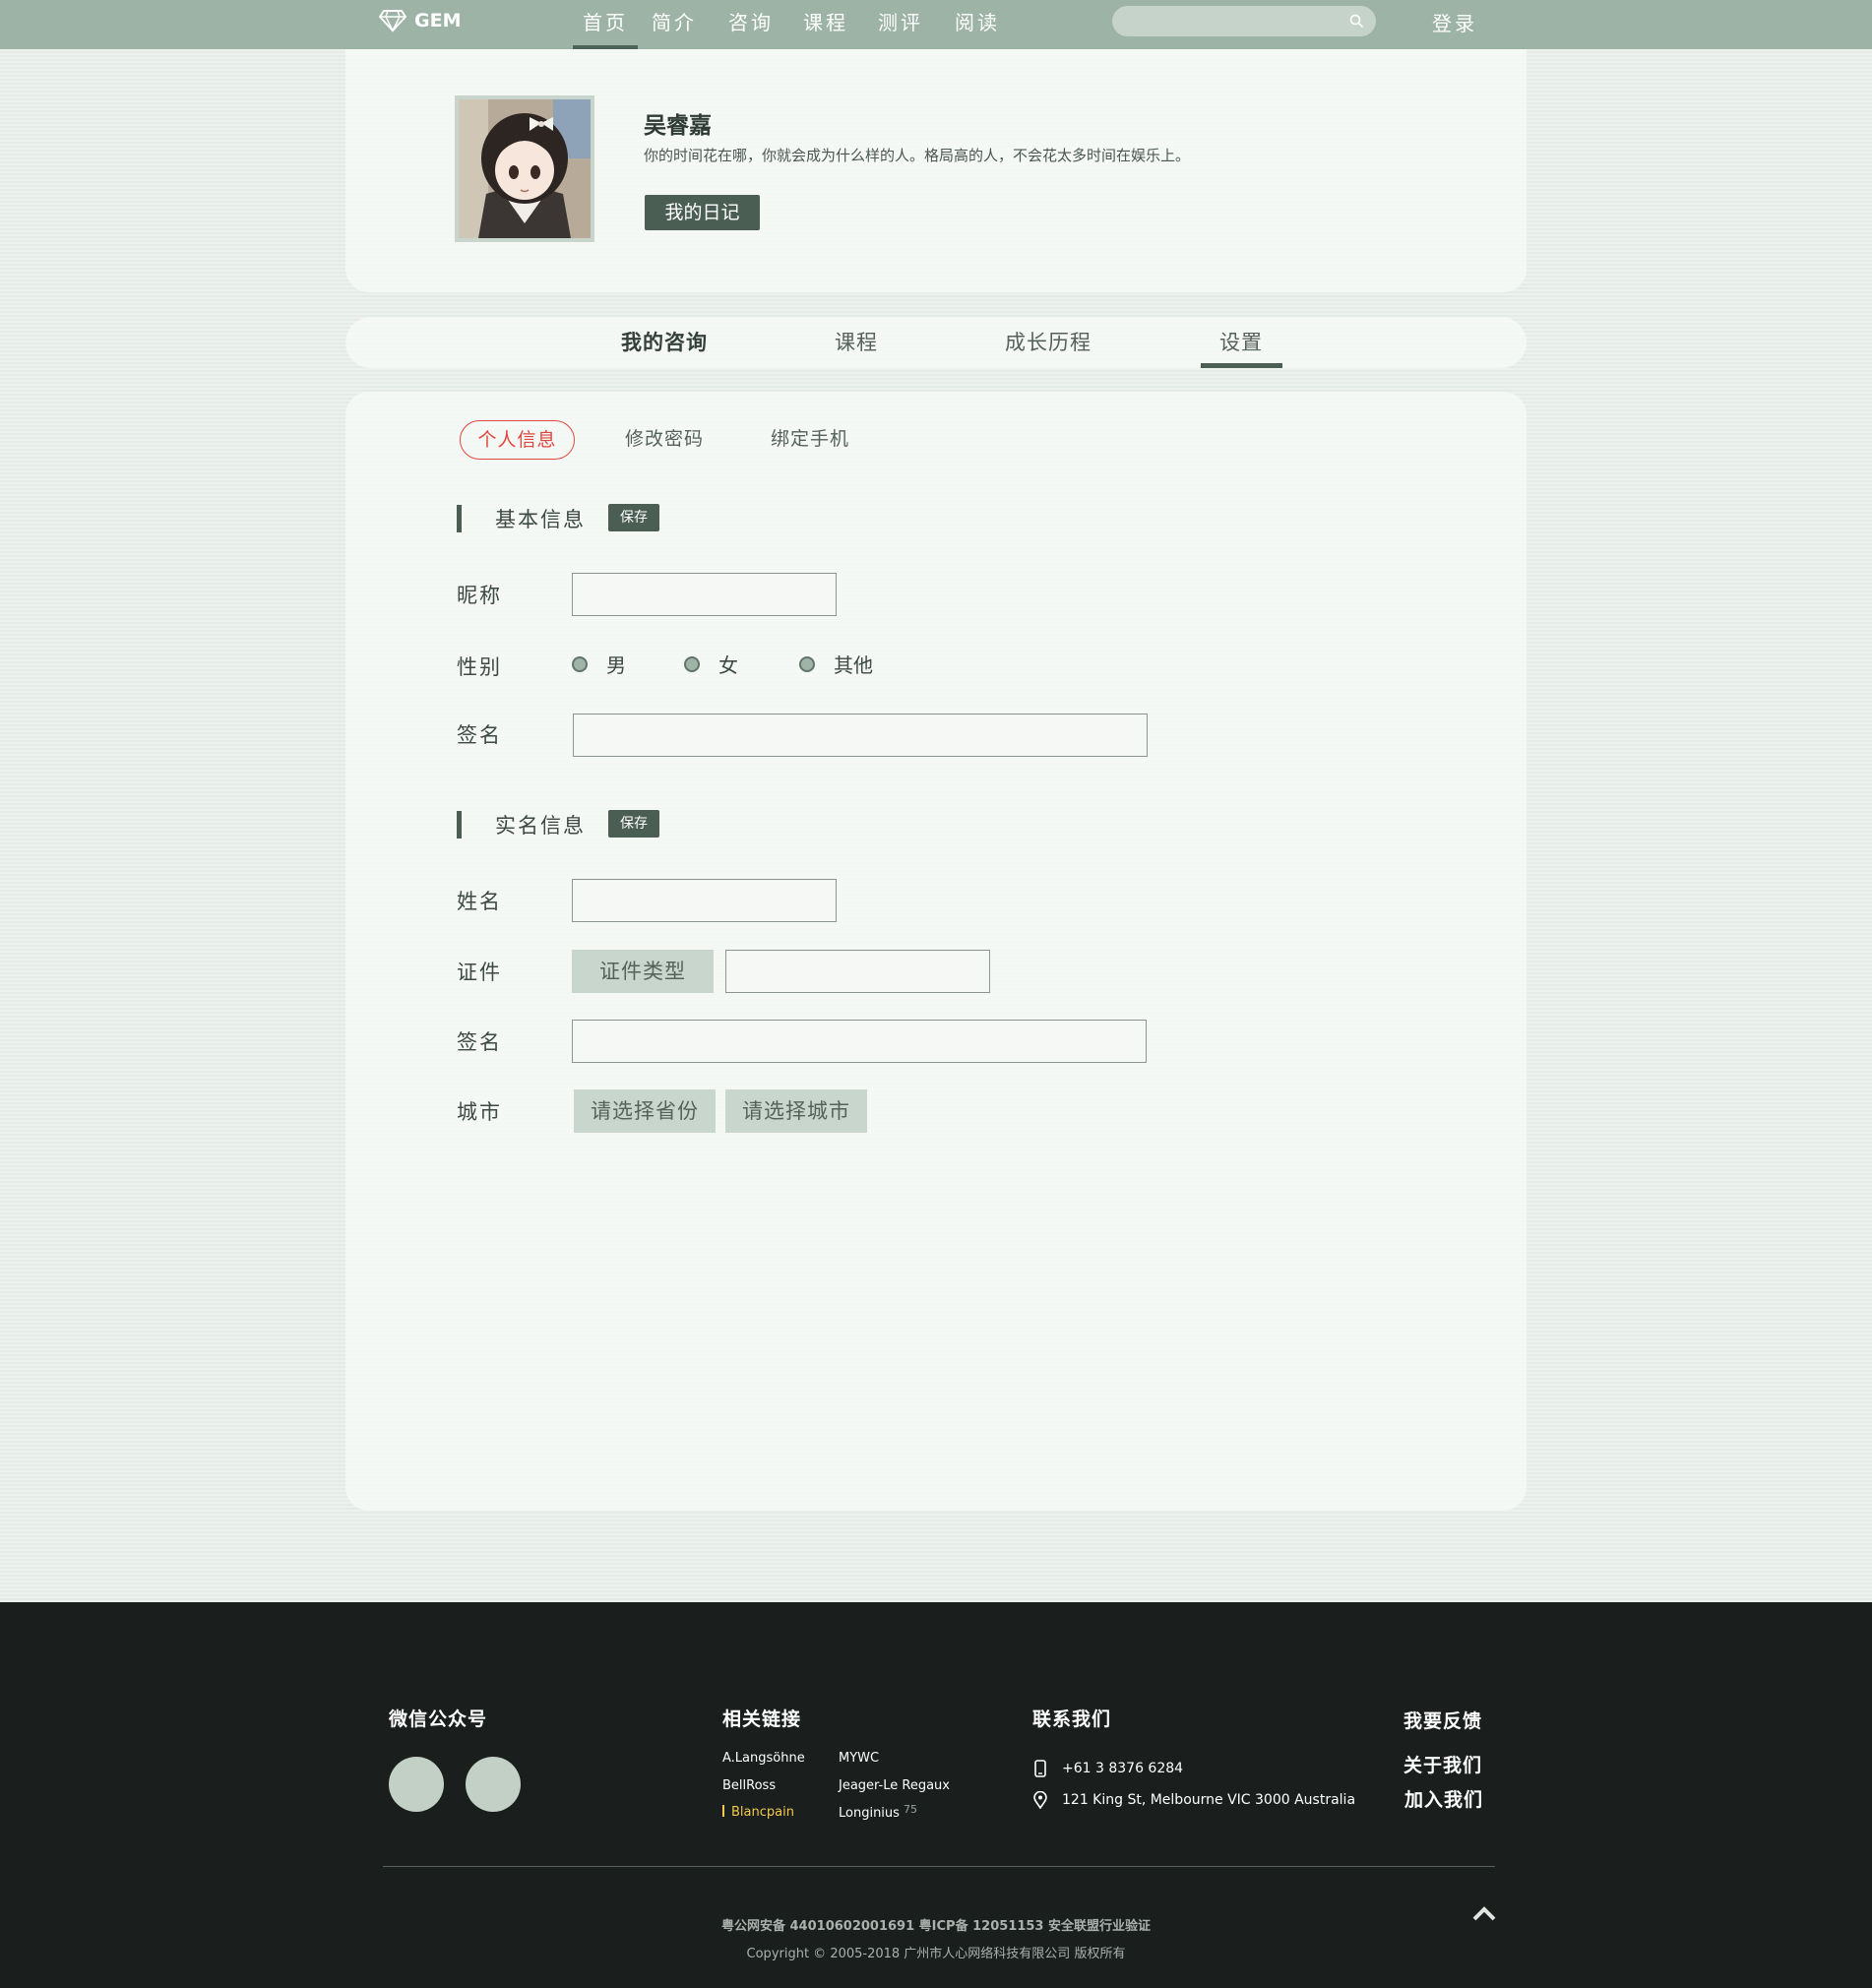  I want to click on link-mywc: MYWC, so click(859, 1758).